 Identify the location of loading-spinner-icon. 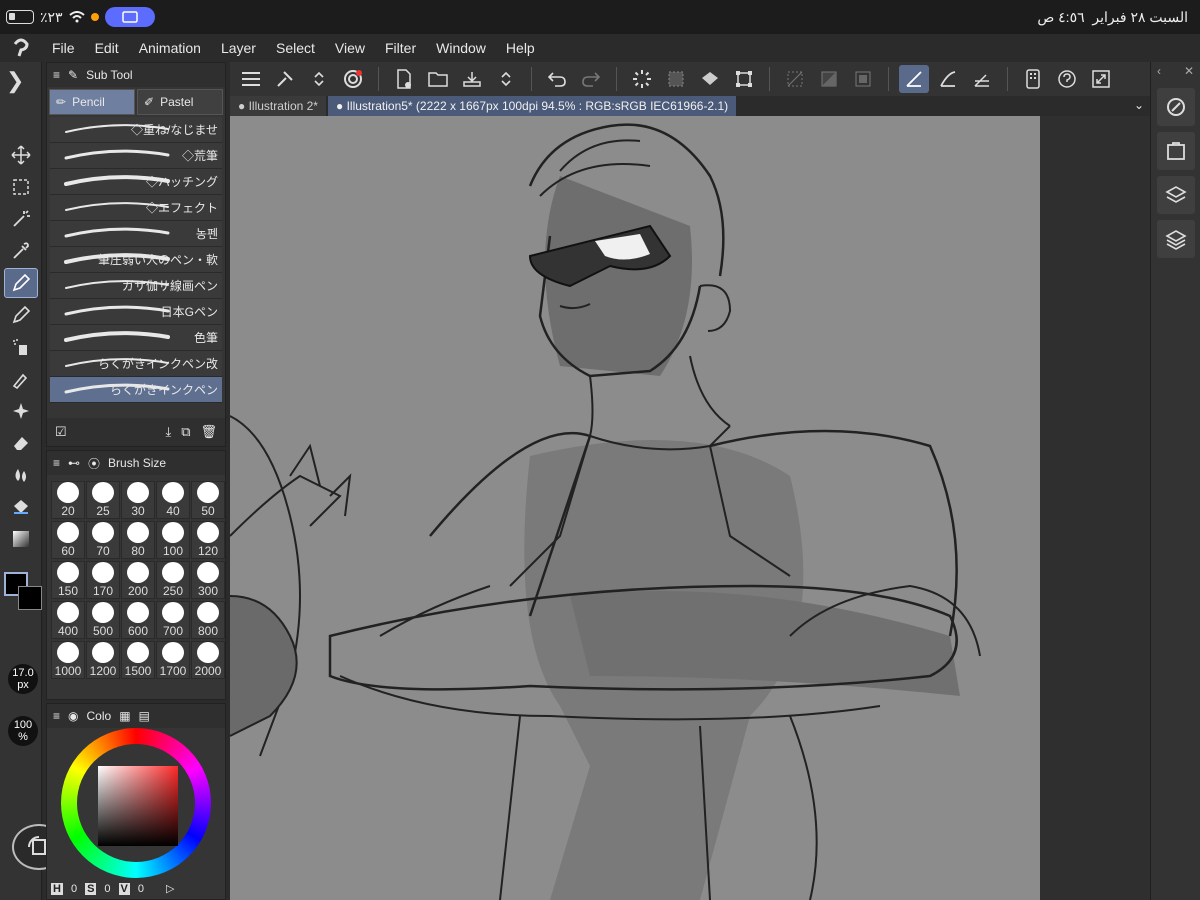
(642, 79).